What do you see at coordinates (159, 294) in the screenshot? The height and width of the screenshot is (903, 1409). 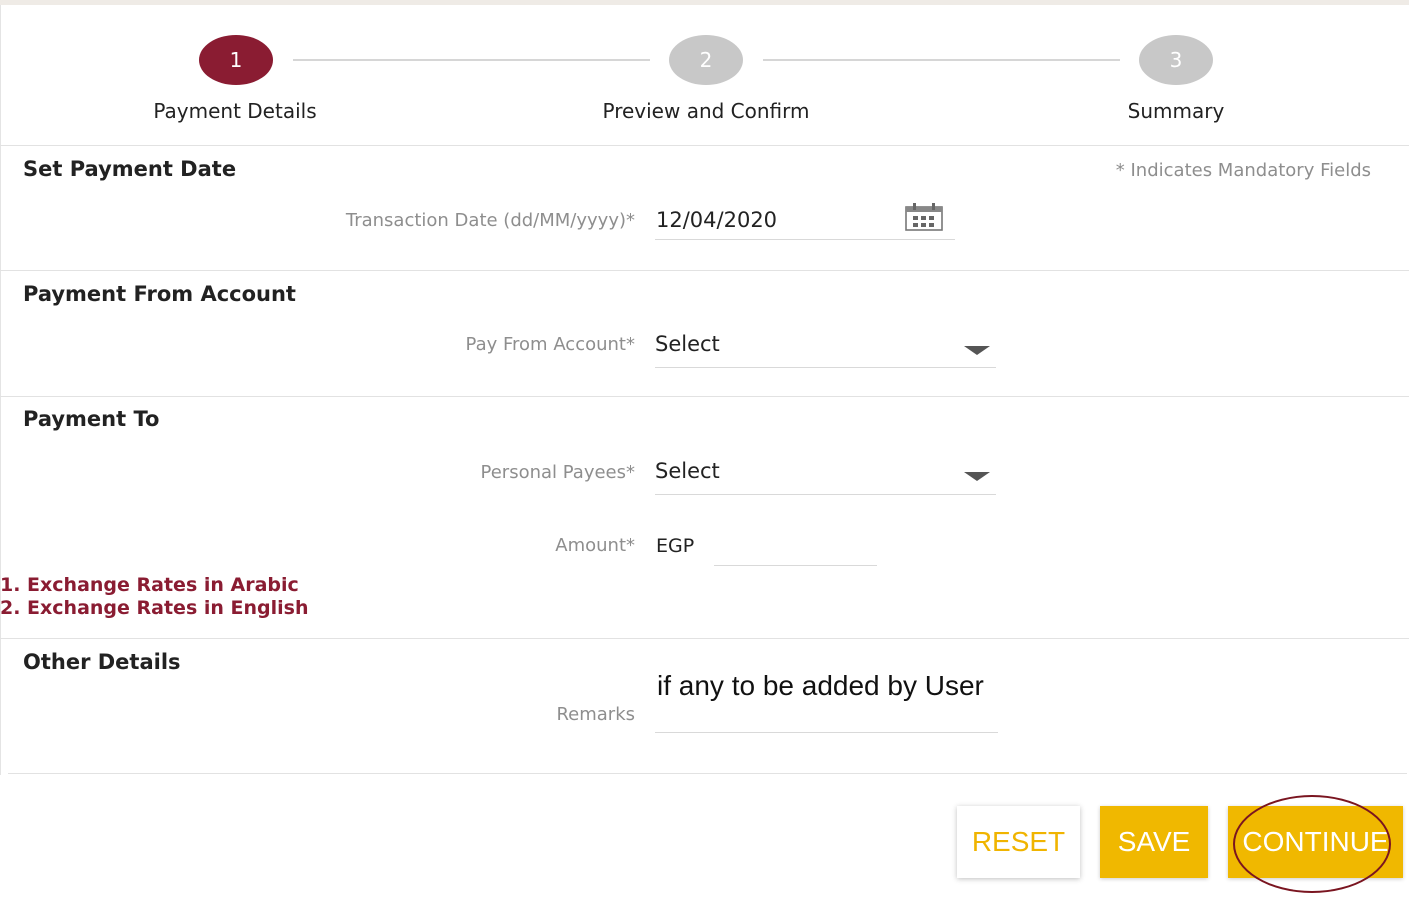 I see `payment-from-account-title: Payment From Account` at bounding box center [159, 294].